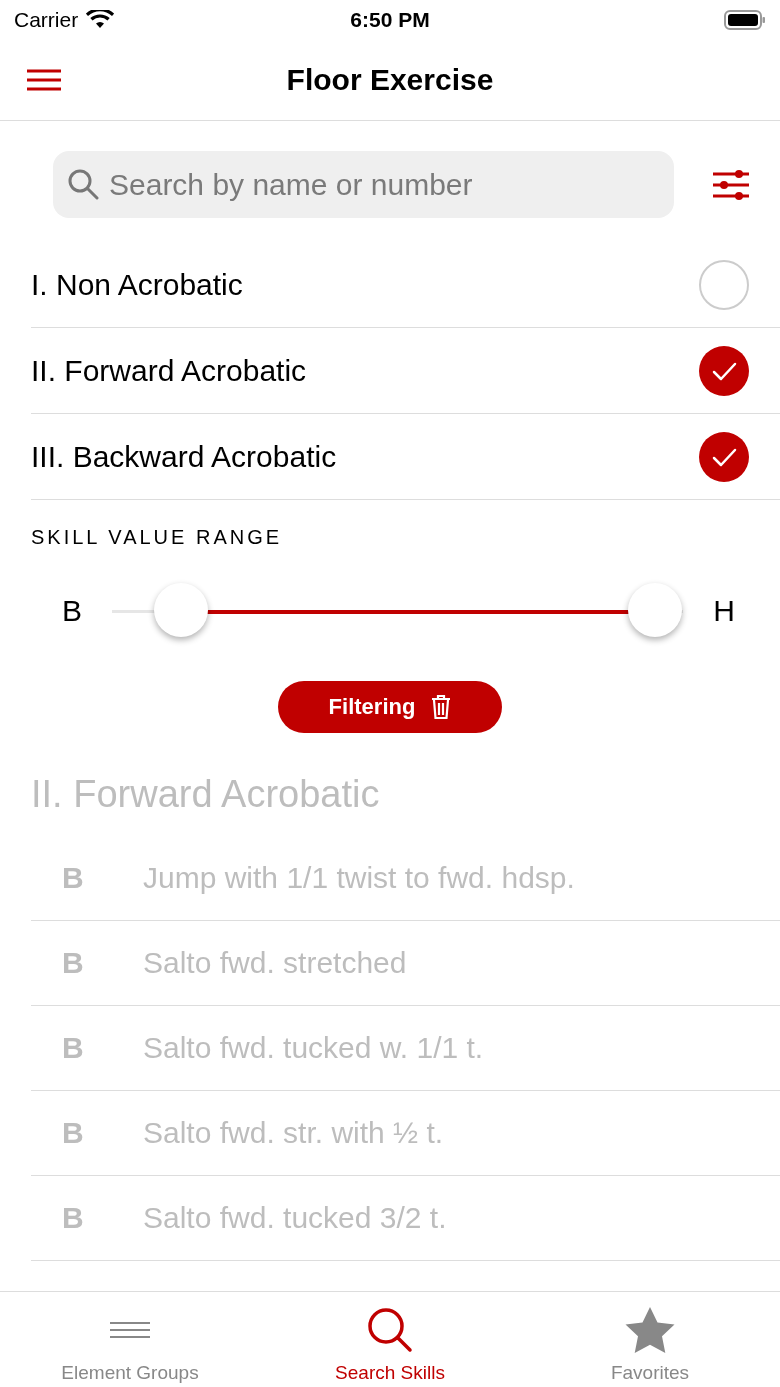 The width and height of the screenshot is (780, 1387). I want to click on group-title: II. Forward Acrobatic, so click(206, 794).